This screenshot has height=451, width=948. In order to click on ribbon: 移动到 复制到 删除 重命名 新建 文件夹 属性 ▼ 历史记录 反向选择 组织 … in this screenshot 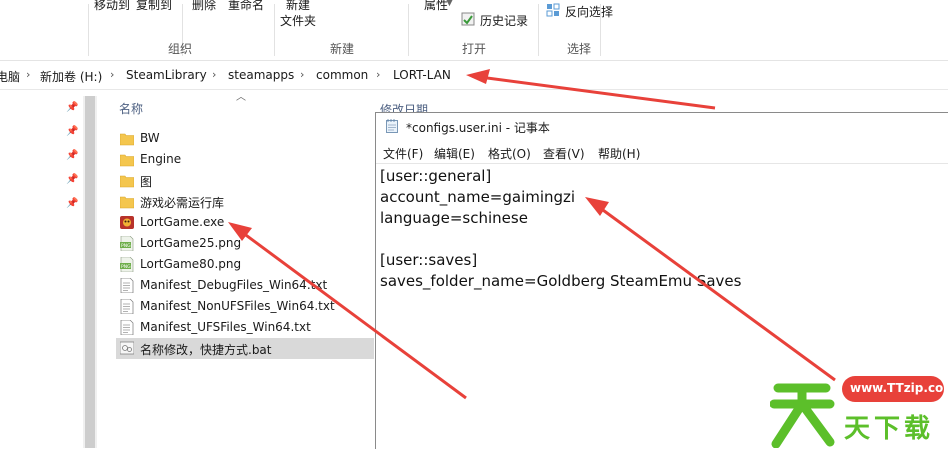, I will do `click(474, 30)`.